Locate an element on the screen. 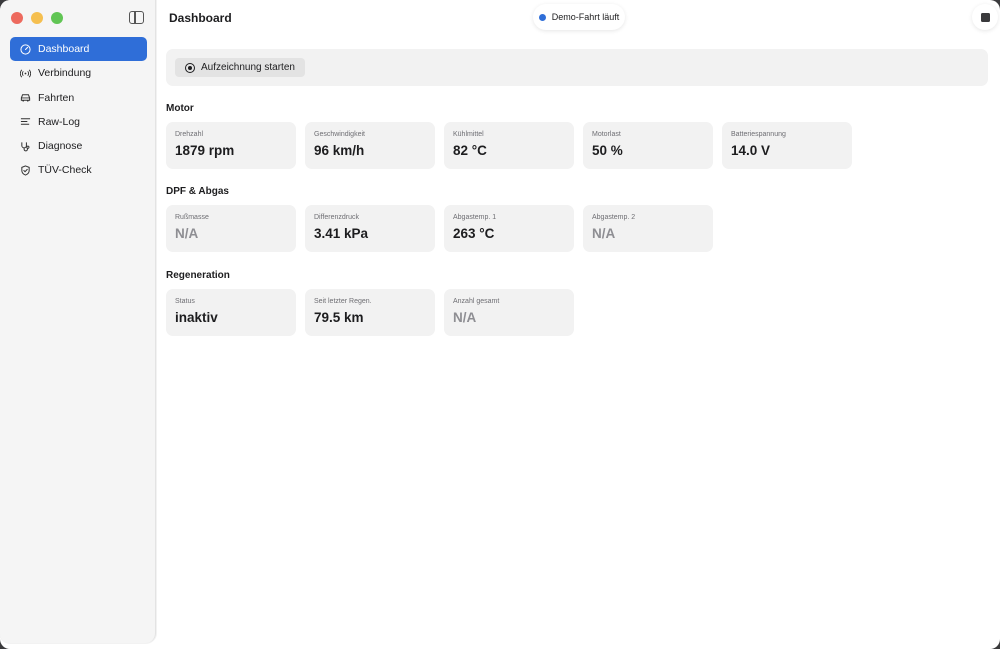  page-title: Dashboard is located at coordinates (200, 18).